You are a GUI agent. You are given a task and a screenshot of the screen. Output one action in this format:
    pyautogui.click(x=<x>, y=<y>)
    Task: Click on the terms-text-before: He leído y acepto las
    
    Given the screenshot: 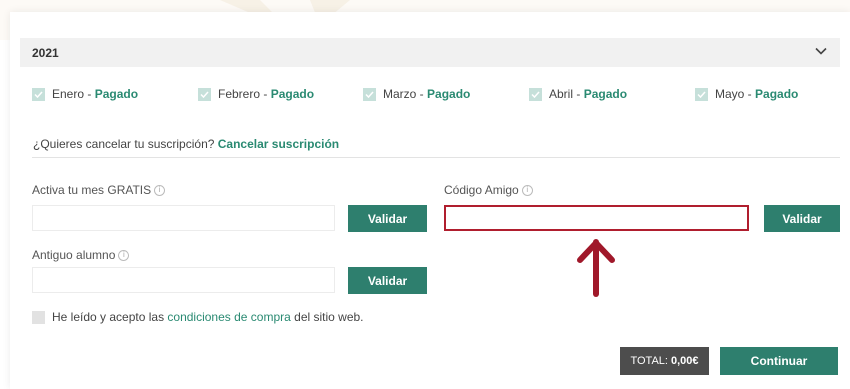 What is the action you would take?
    pyautogui.click(x=110, y=317)
    